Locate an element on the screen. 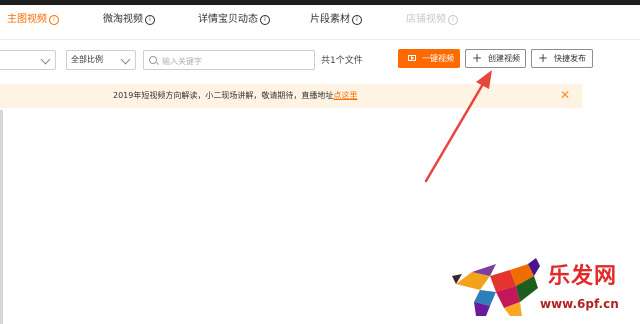 The image size is (640, 324). tab-label: 主图视频 is located at coordinates (27, 19).